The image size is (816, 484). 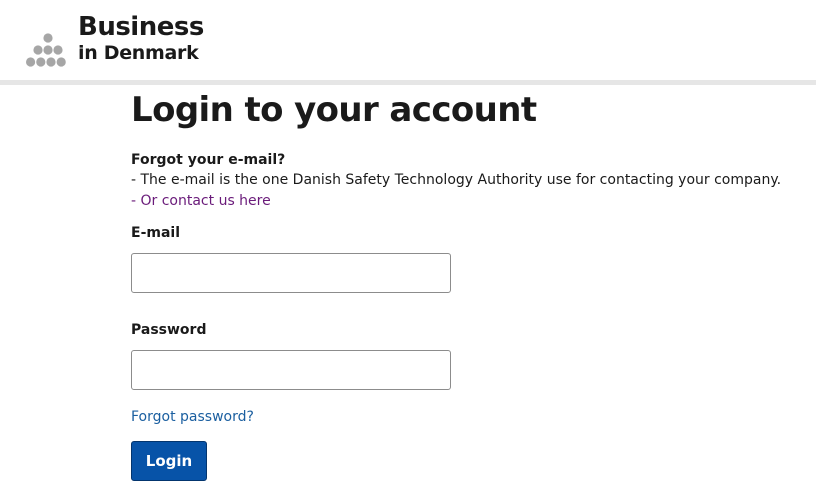 What do you see at coordinates (169, 330) in the screenshot?
I see `password-label: Password` at bounding box center [169, 330].